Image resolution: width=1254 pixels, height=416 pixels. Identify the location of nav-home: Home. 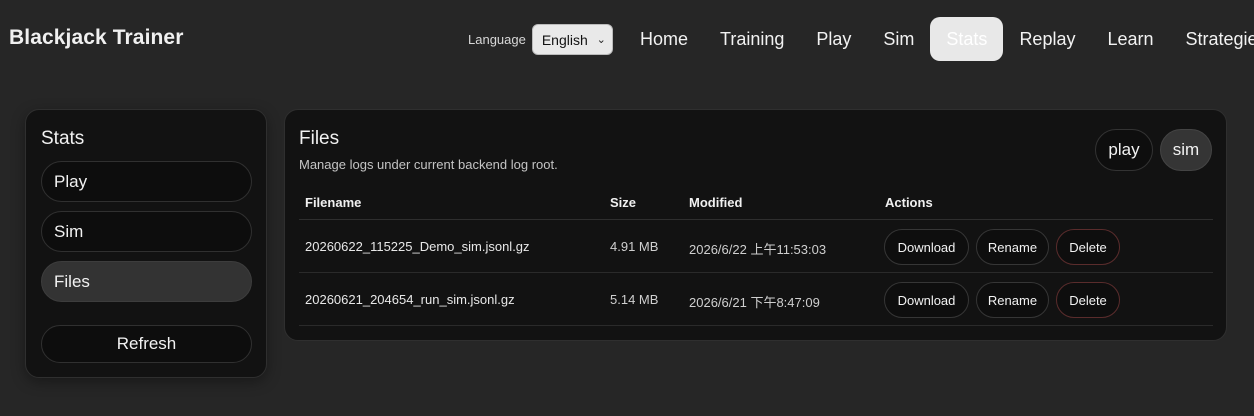
(664, 39).